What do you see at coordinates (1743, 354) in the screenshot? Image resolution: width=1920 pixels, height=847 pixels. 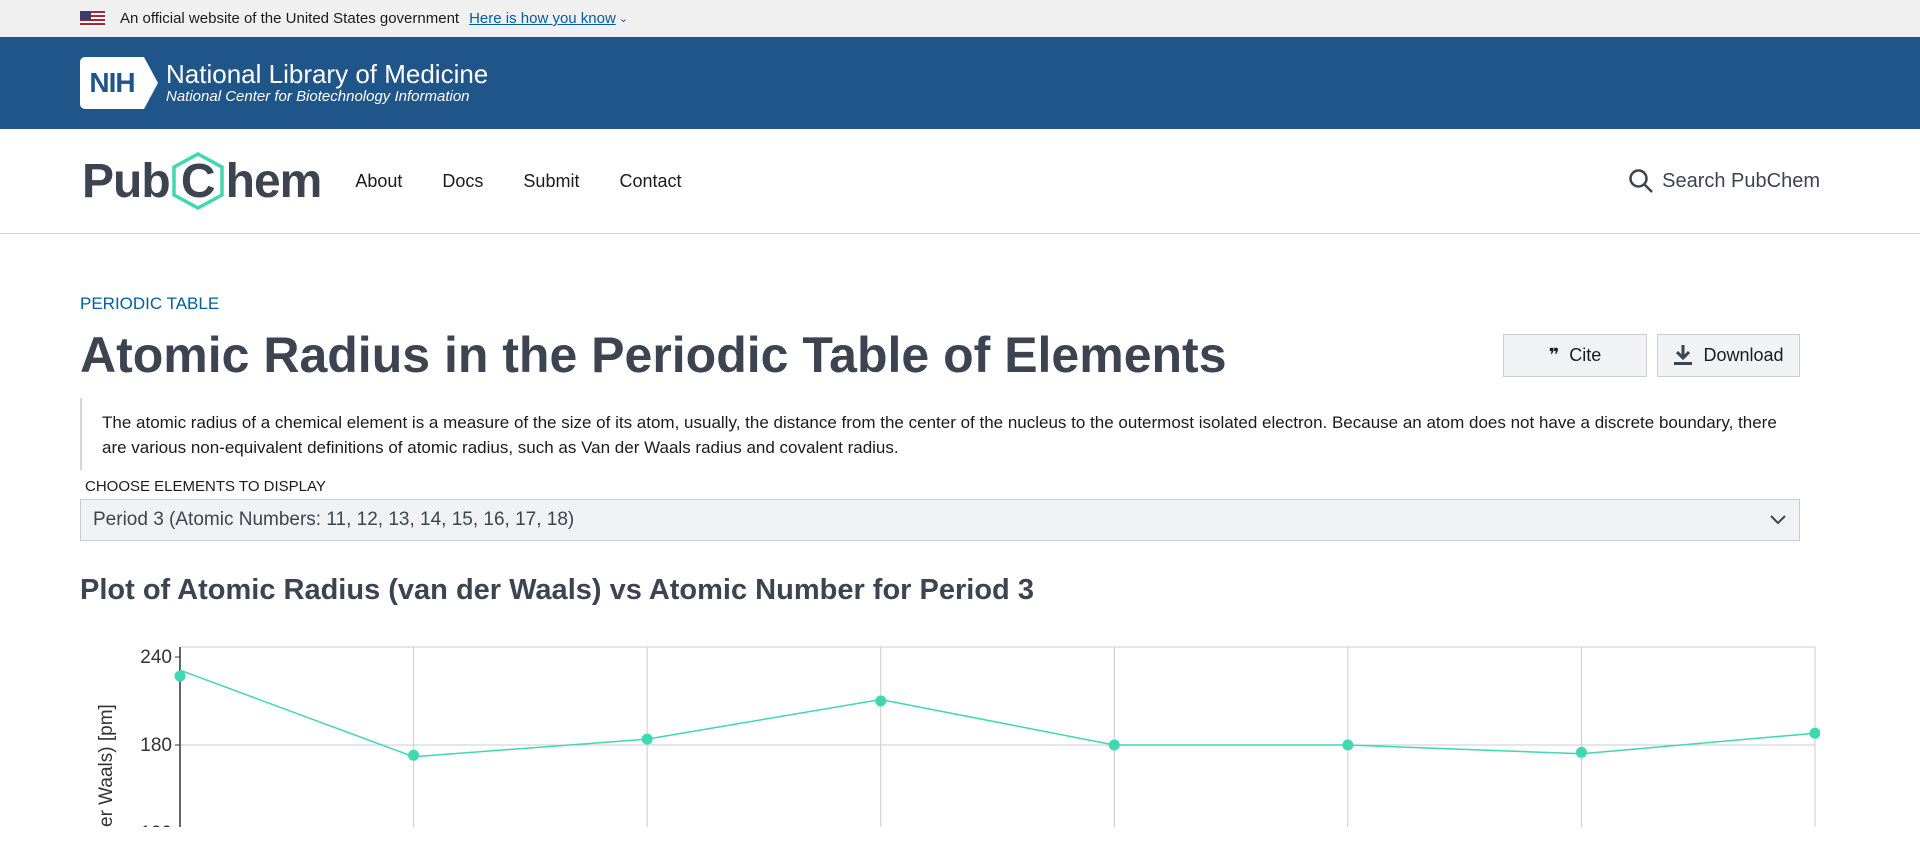 I see `download-label: Download` at bounding box center [1743, 354].